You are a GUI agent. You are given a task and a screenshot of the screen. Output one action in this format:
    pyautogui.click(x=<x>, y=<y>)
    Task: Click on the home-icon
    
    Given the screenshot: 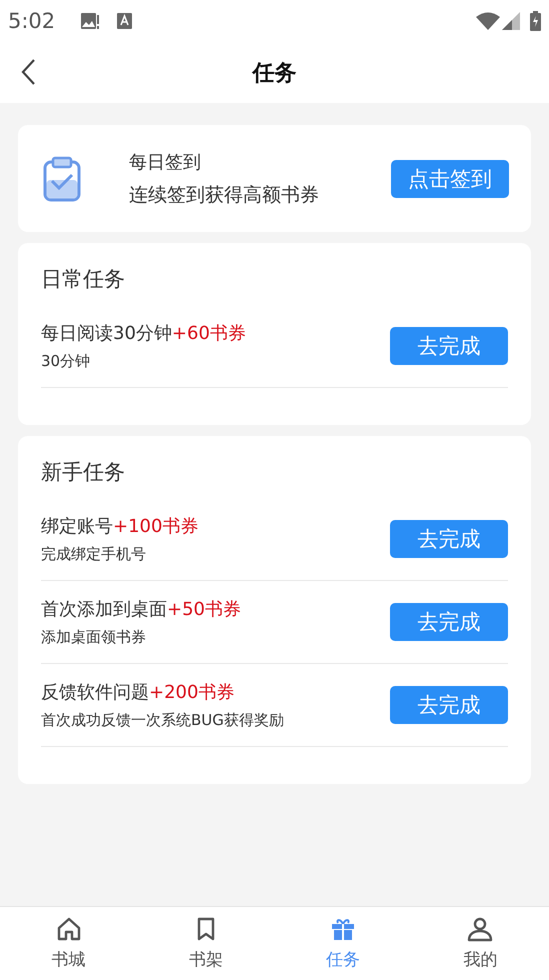 What is the action you would take?
    pyautogui.click(x=69, y=929)
    